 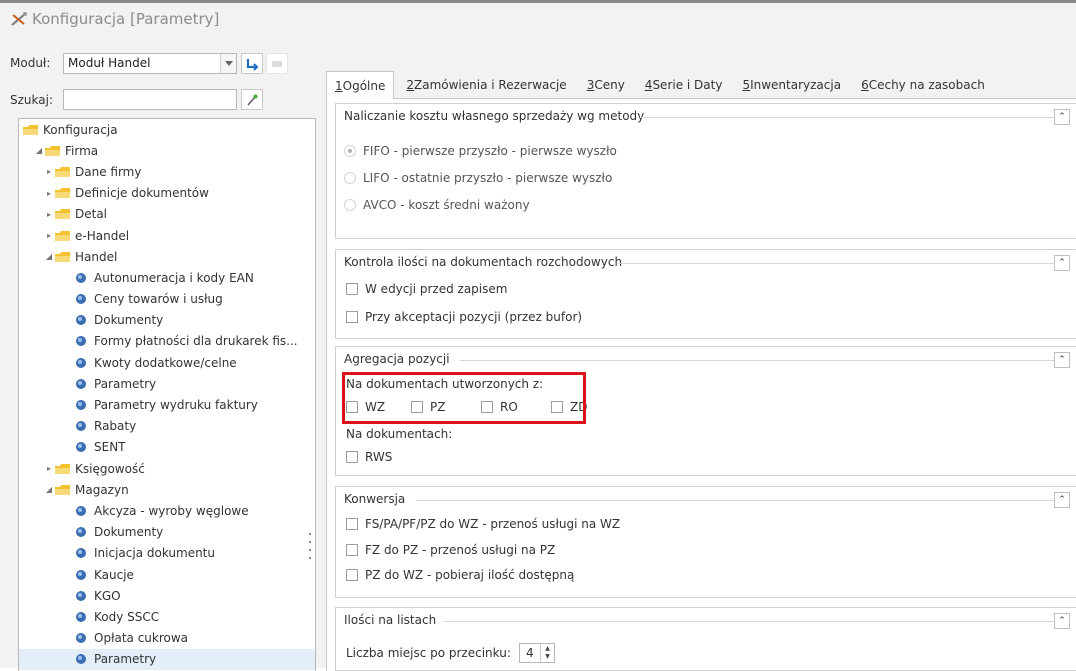 What do you see at coordinates (167, 510) in the screenshot?
I see `tree-item: Akcyza - wyroby węglowe` at bounding box center [167, 510].